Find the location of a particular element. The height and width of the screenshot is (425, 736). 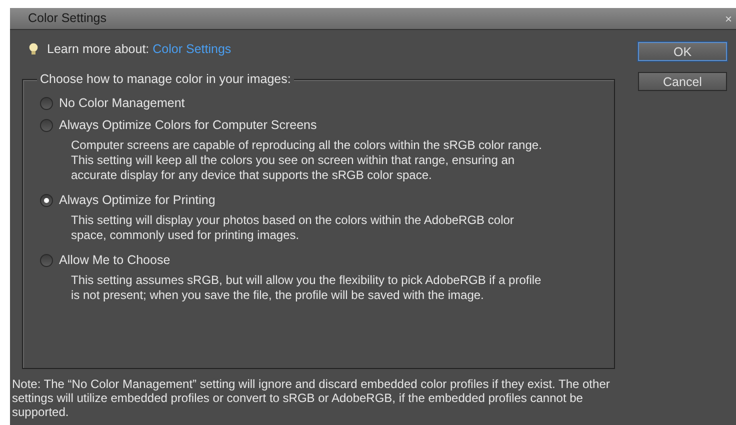

option-label: Allow Me to Choose is located at coordinates (114, 260).